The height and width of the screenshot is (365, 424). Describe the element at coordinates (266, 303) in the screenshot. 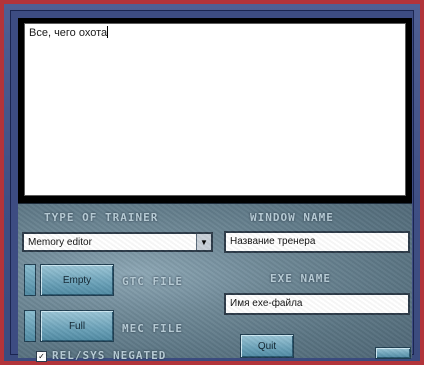

I see `exe-name-value: Имя exe-файла` at that location.